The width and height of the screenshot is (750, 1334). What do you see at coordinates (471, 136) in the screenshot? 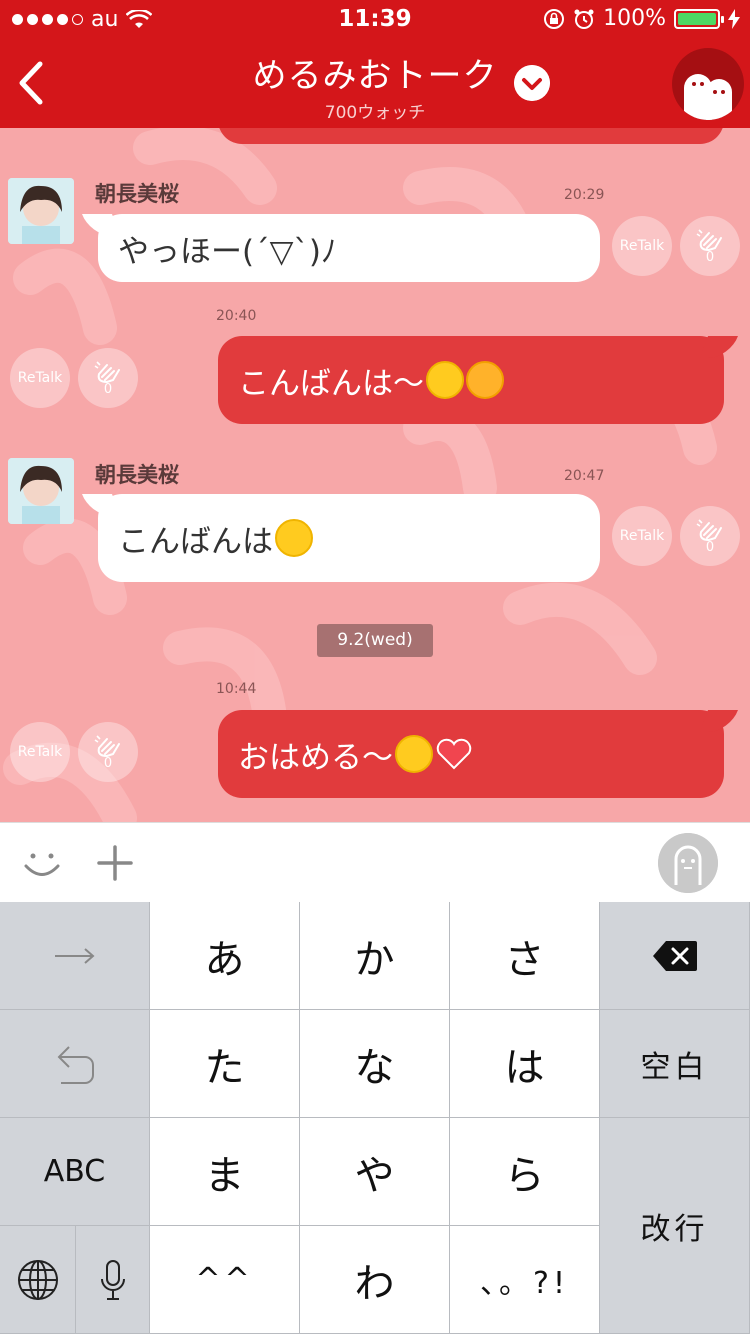
I see `previous-message-bubble` at bounding box center [471, 136].